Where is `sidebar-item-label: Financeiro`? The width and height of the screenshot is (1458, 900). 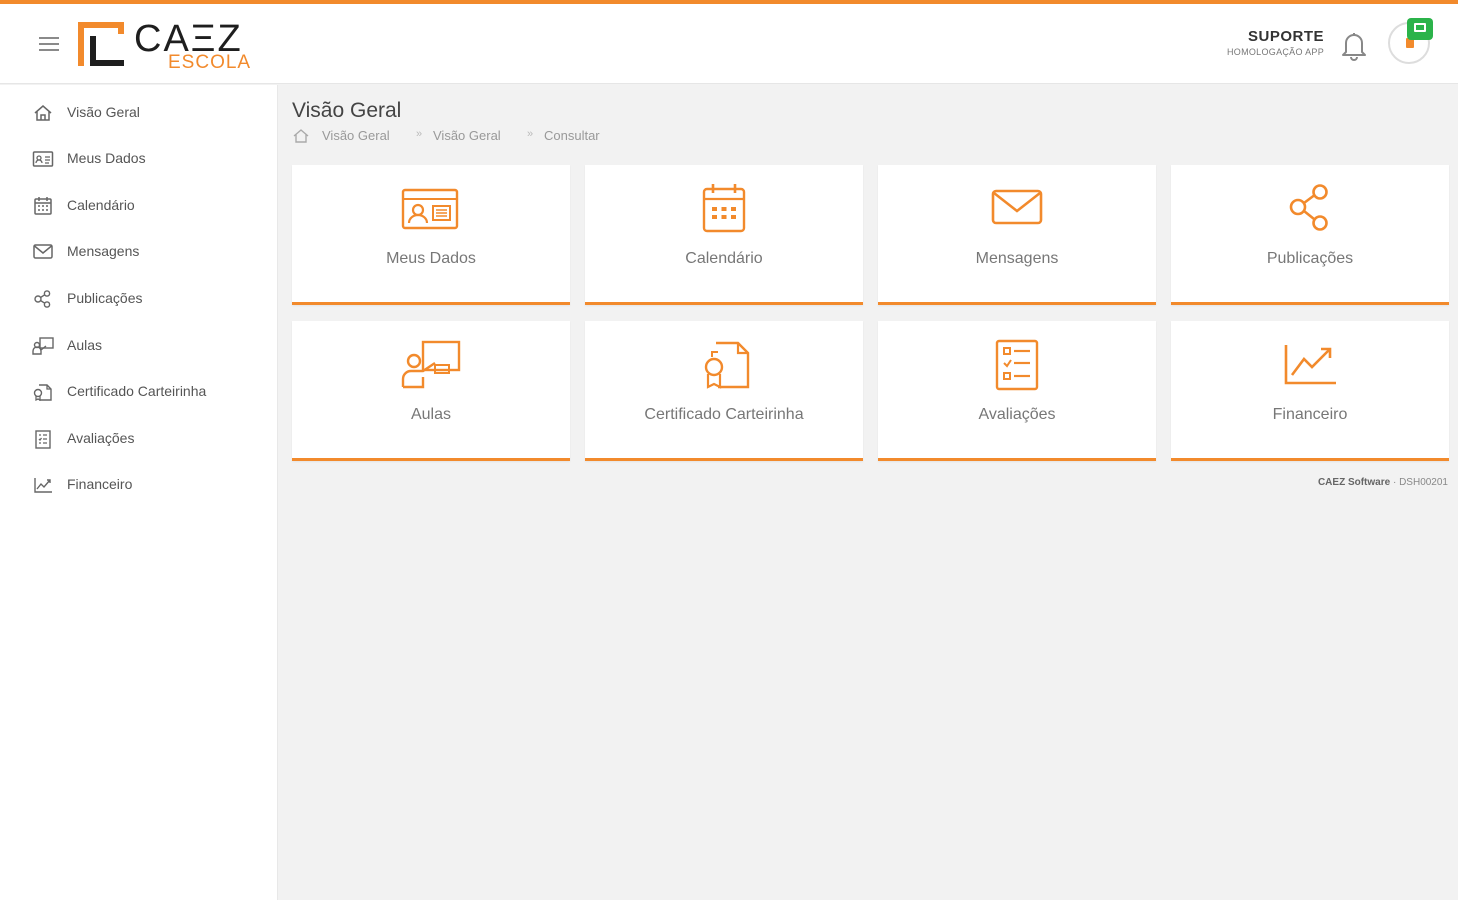 sidebar-item-label: Financeiro is located at coordinates (100, 484).